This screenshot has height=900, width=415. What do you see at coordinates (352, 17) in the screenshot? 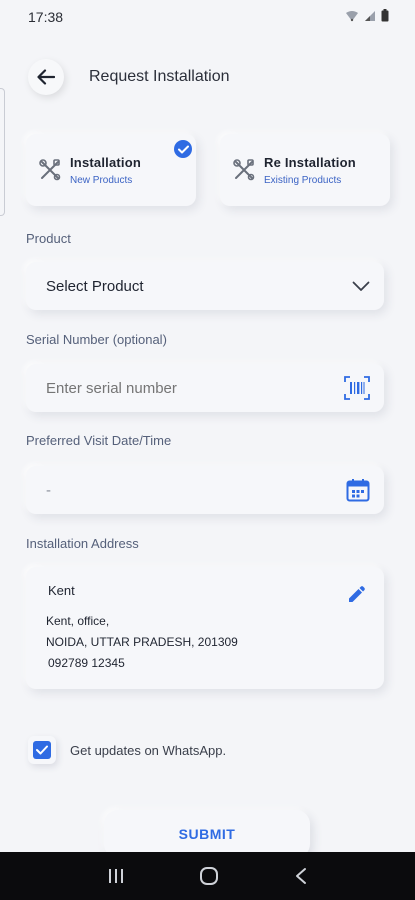
I see `wifi-icon` at bounding box center [352, 17].